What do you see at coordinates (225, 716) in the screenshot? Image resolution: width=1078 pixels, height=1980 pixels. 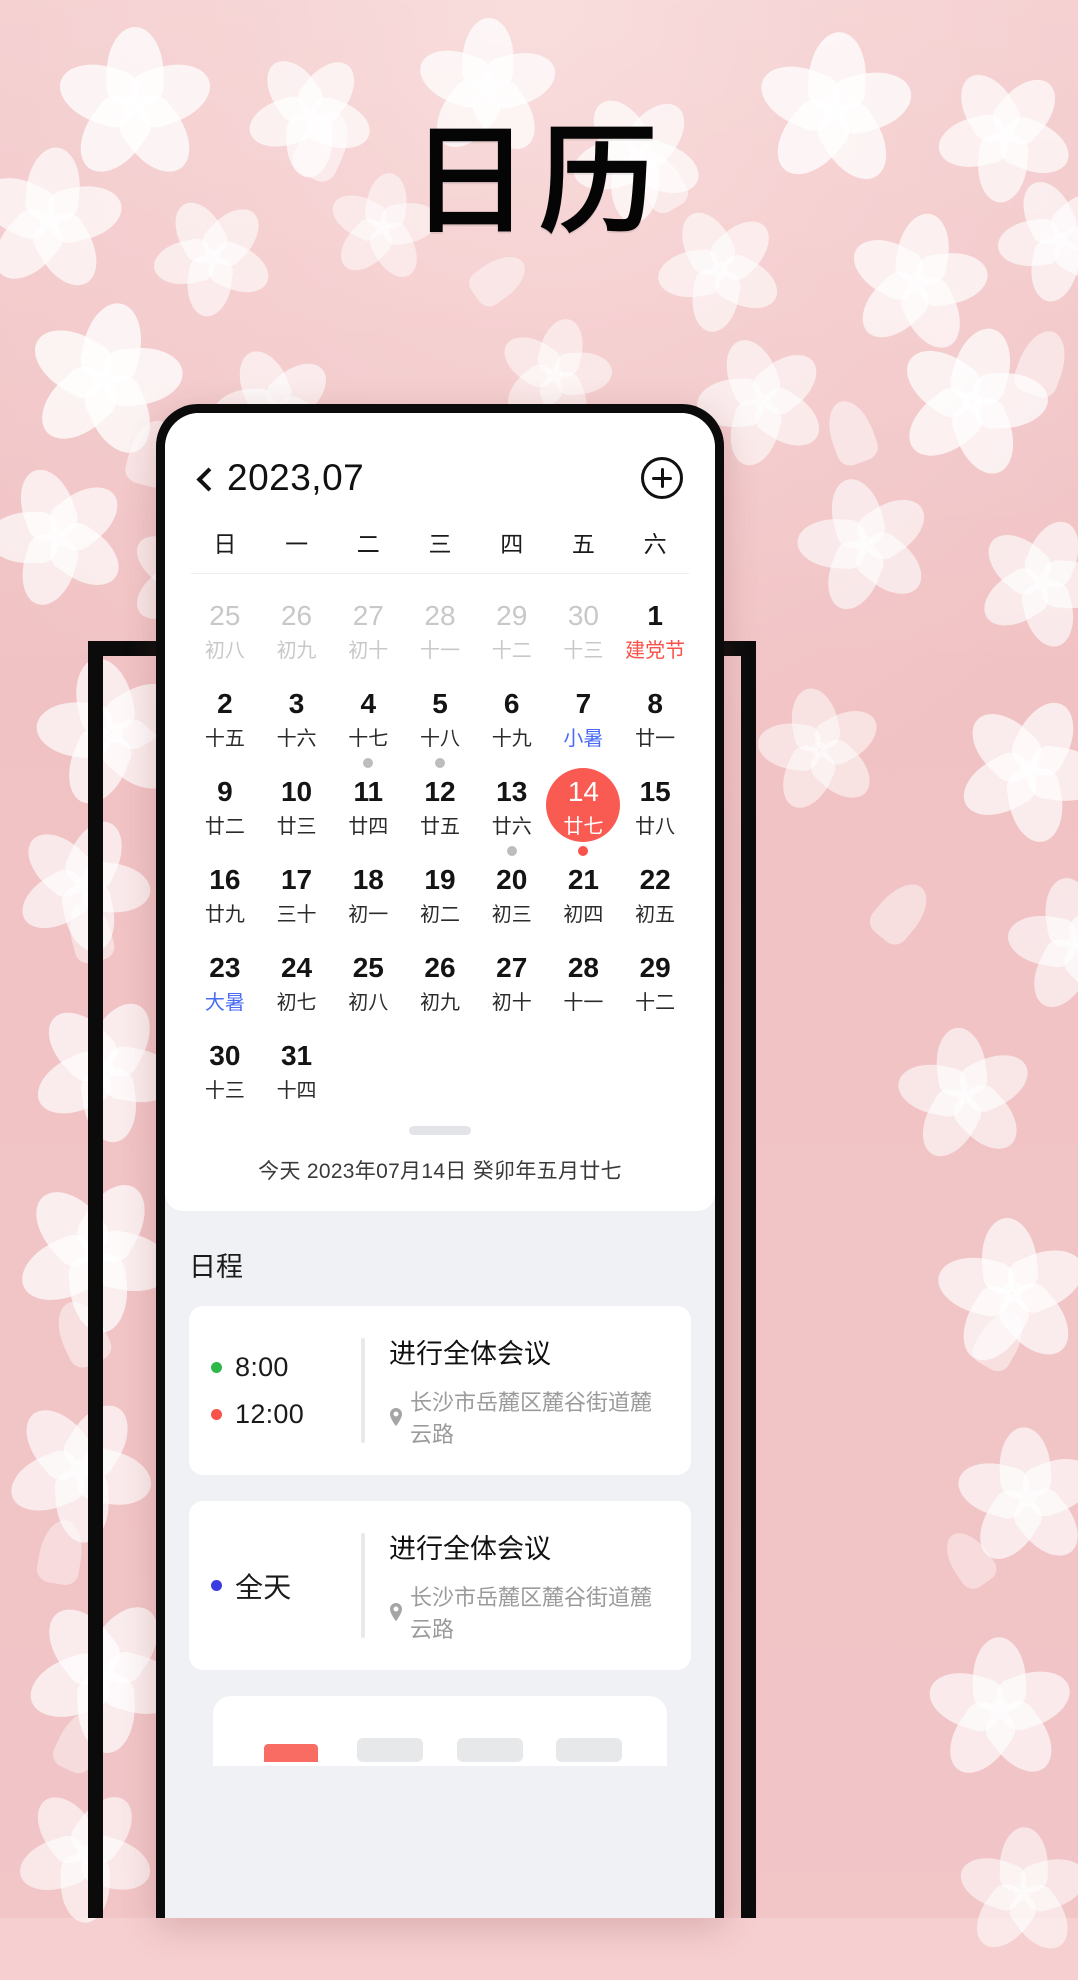 I see `calendar-day-2: 2 十五` at bounding box center [225, 716].